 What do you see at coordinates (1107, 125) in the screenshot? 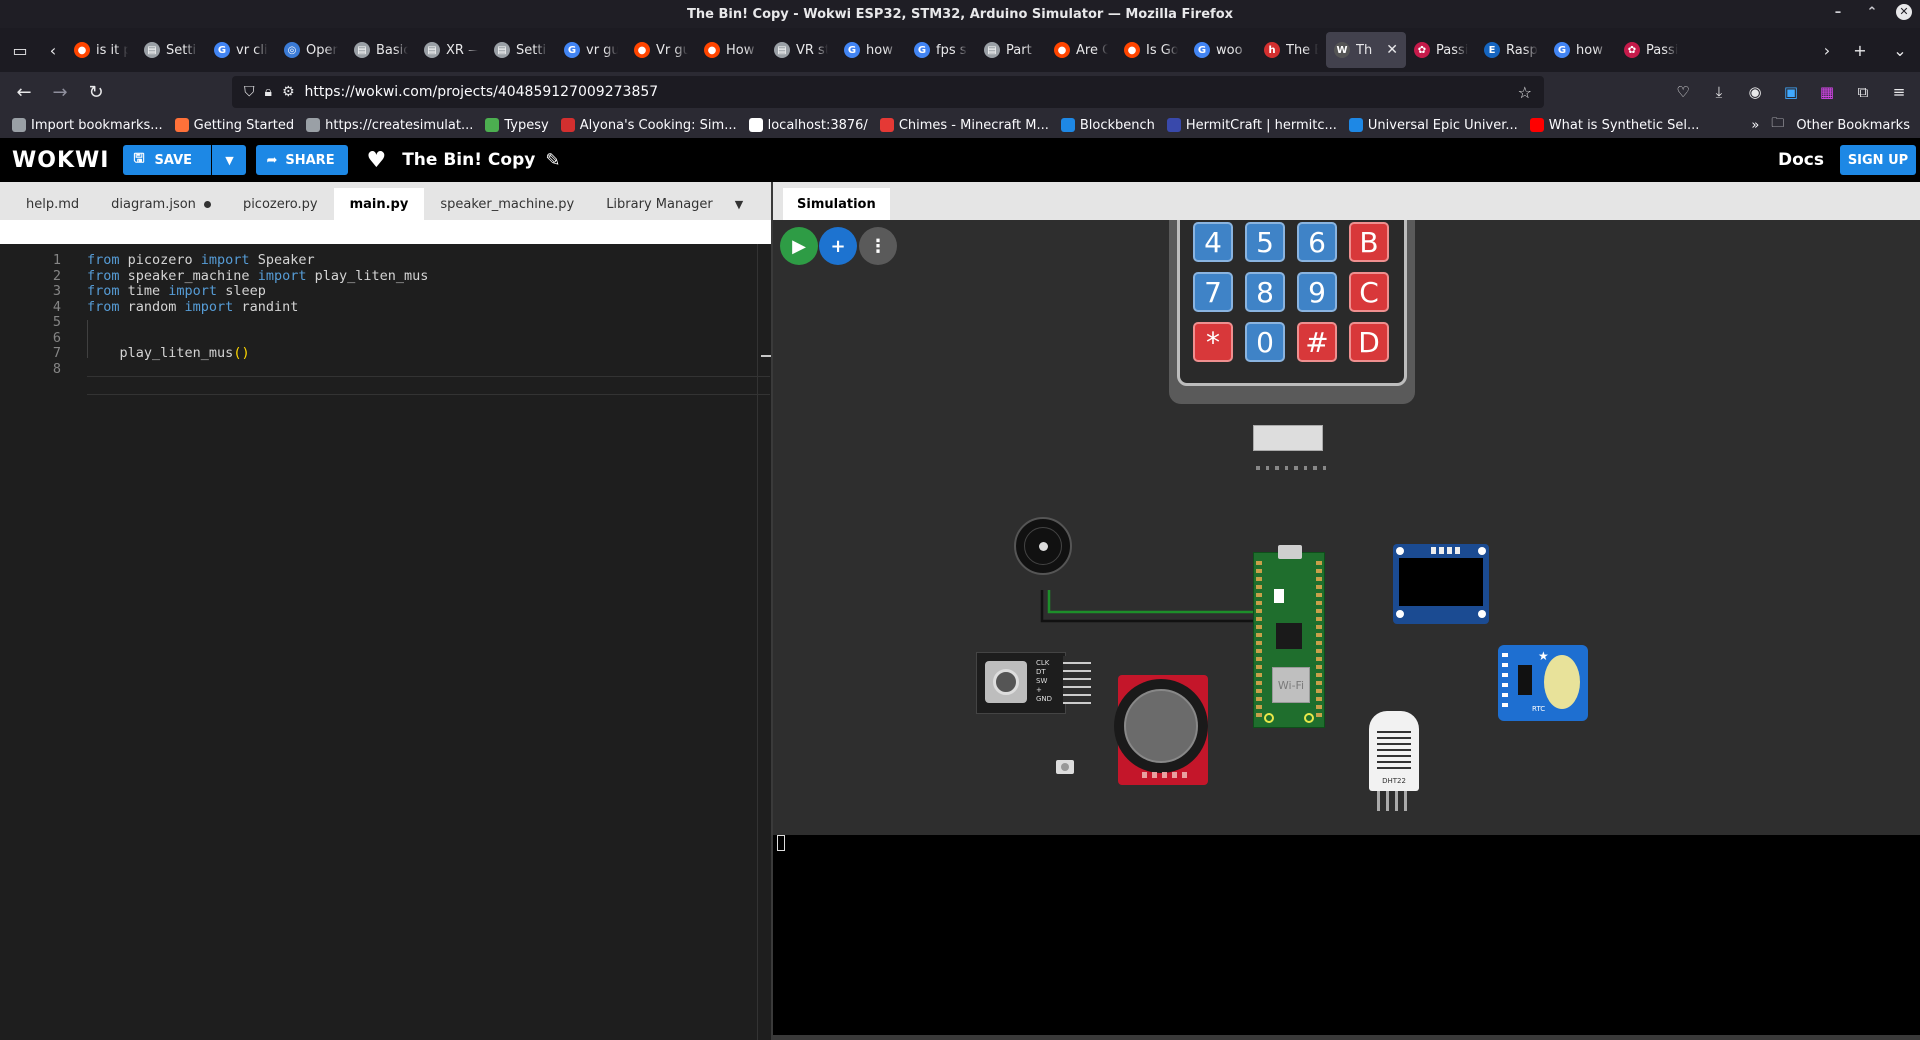
I see `bookmark-item: Blockbench` at bounding box center [1107, 125].